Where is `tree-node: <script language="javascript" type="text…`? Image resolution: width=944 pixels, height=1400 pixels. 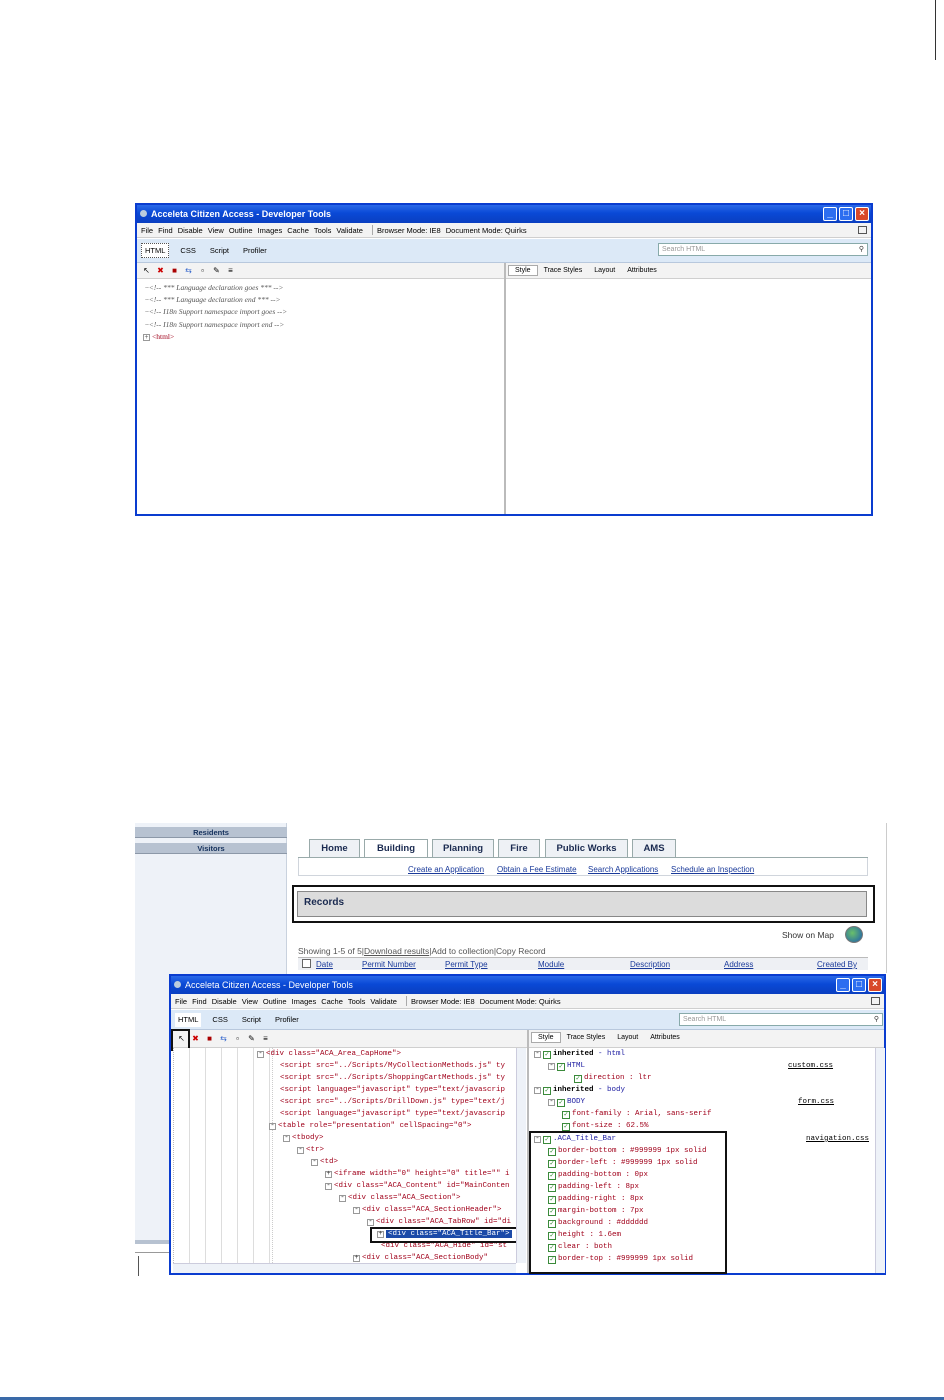
tree-node: <script language="javascript" type="text… is located at coordinates (392, 1114).